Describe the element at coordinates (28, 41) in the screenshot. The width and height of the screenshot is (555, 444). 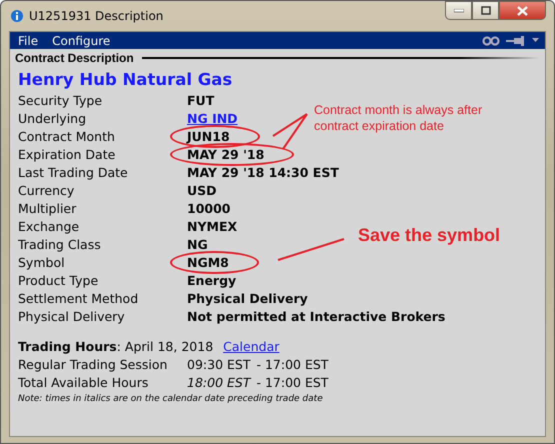
I see `menu-item: File` at that location.